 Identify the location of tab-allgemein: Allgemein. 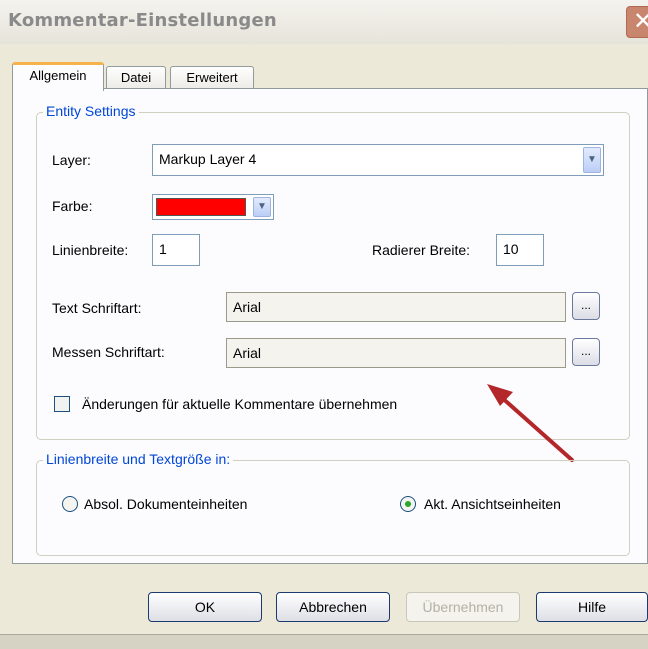
(58, 76).